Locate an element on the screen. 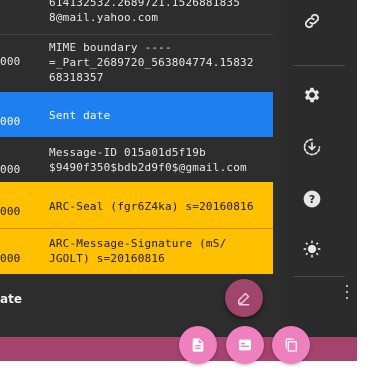 The height and width of the screenshot is (374, 367). draw-icon is located at coordinates (244, 299).